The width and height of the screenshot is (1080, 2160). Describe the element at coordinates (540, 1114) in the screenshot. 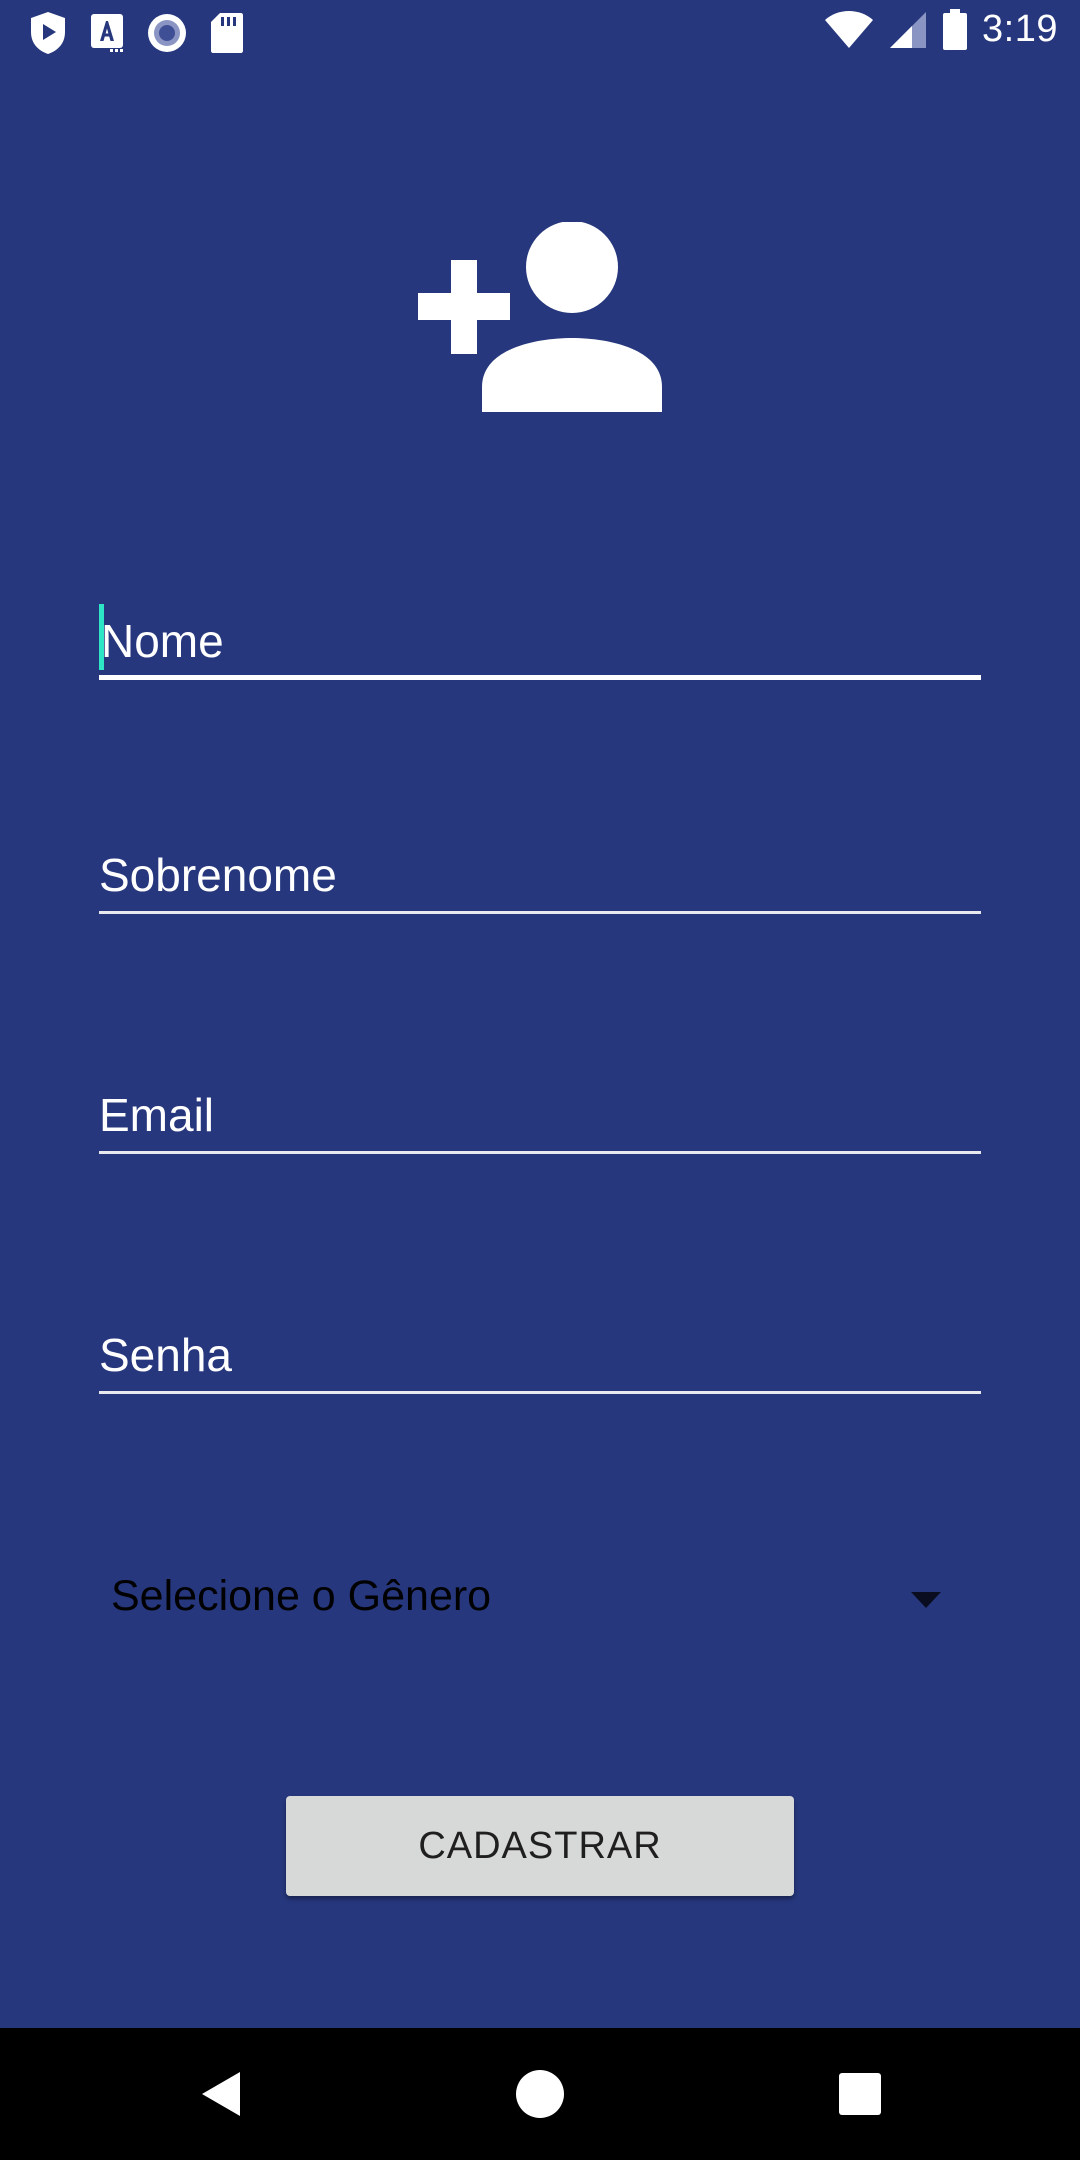

I see `email-field: Email` at that location.